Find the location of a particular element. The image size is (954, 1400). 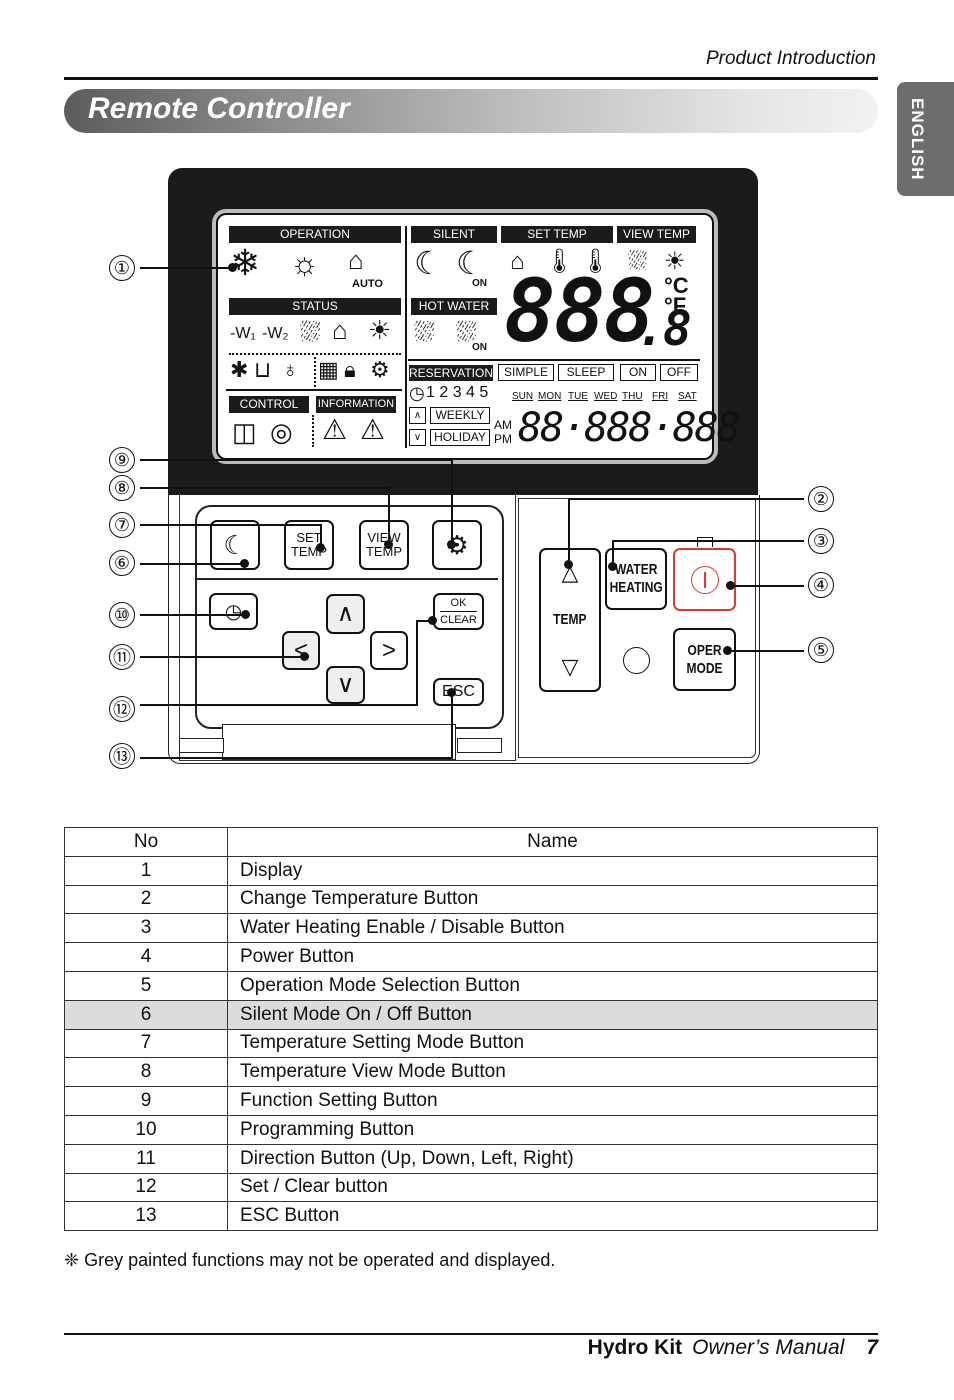

callout-5: ⑤ is located at coordinates (821, 650).